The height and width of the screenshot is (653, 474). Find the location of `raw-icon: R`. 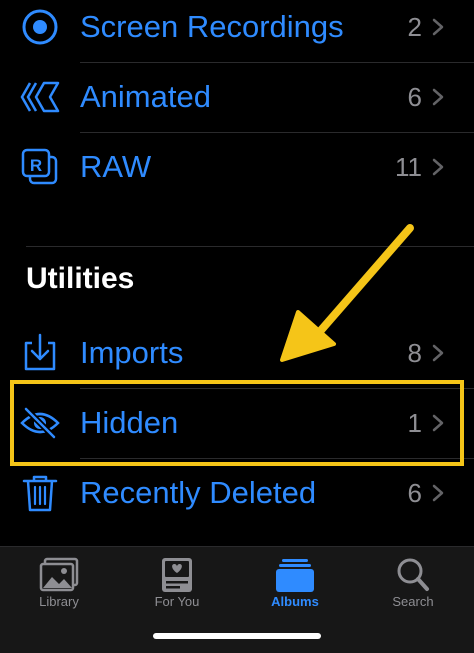

raw-icon: R is located at coordinates (39, 166).